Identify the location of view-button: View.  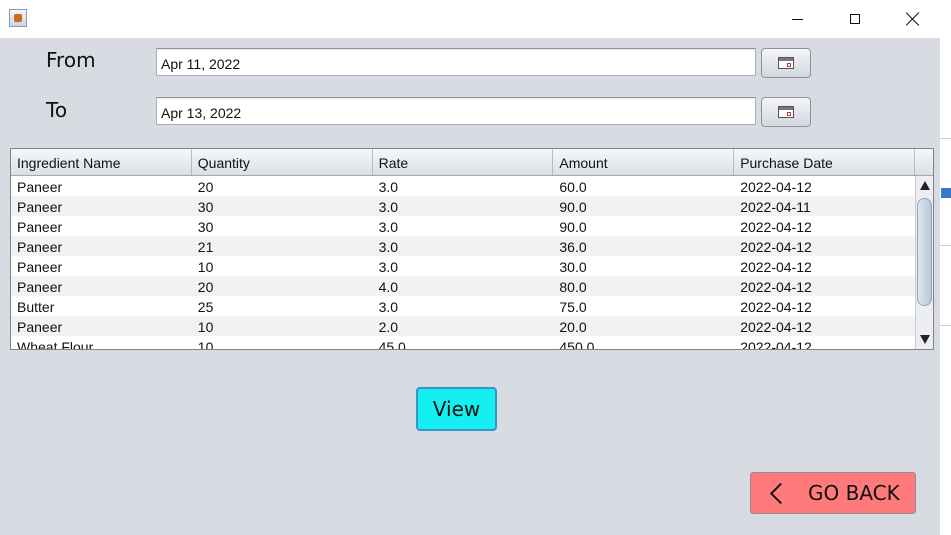
(456, 409).